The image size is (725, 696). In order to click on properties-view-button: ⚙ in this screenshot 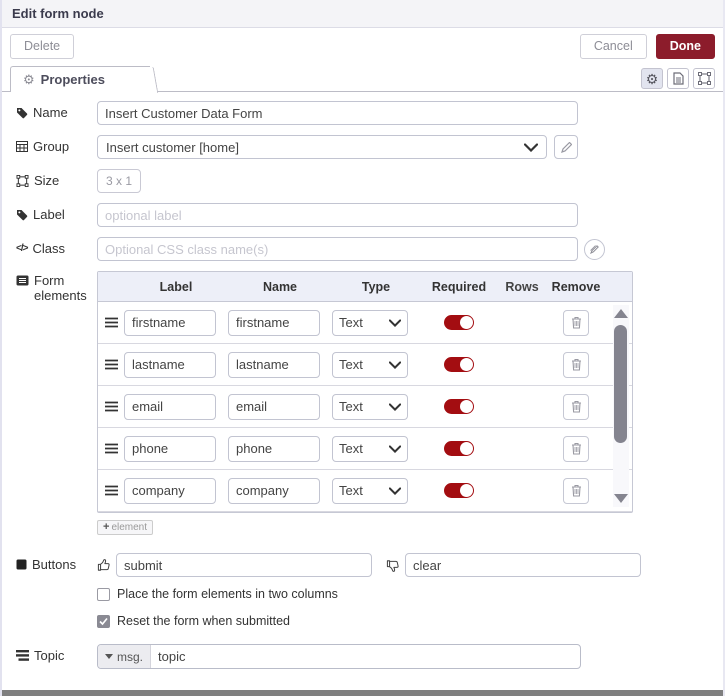, I will do `click(652, 78)`.